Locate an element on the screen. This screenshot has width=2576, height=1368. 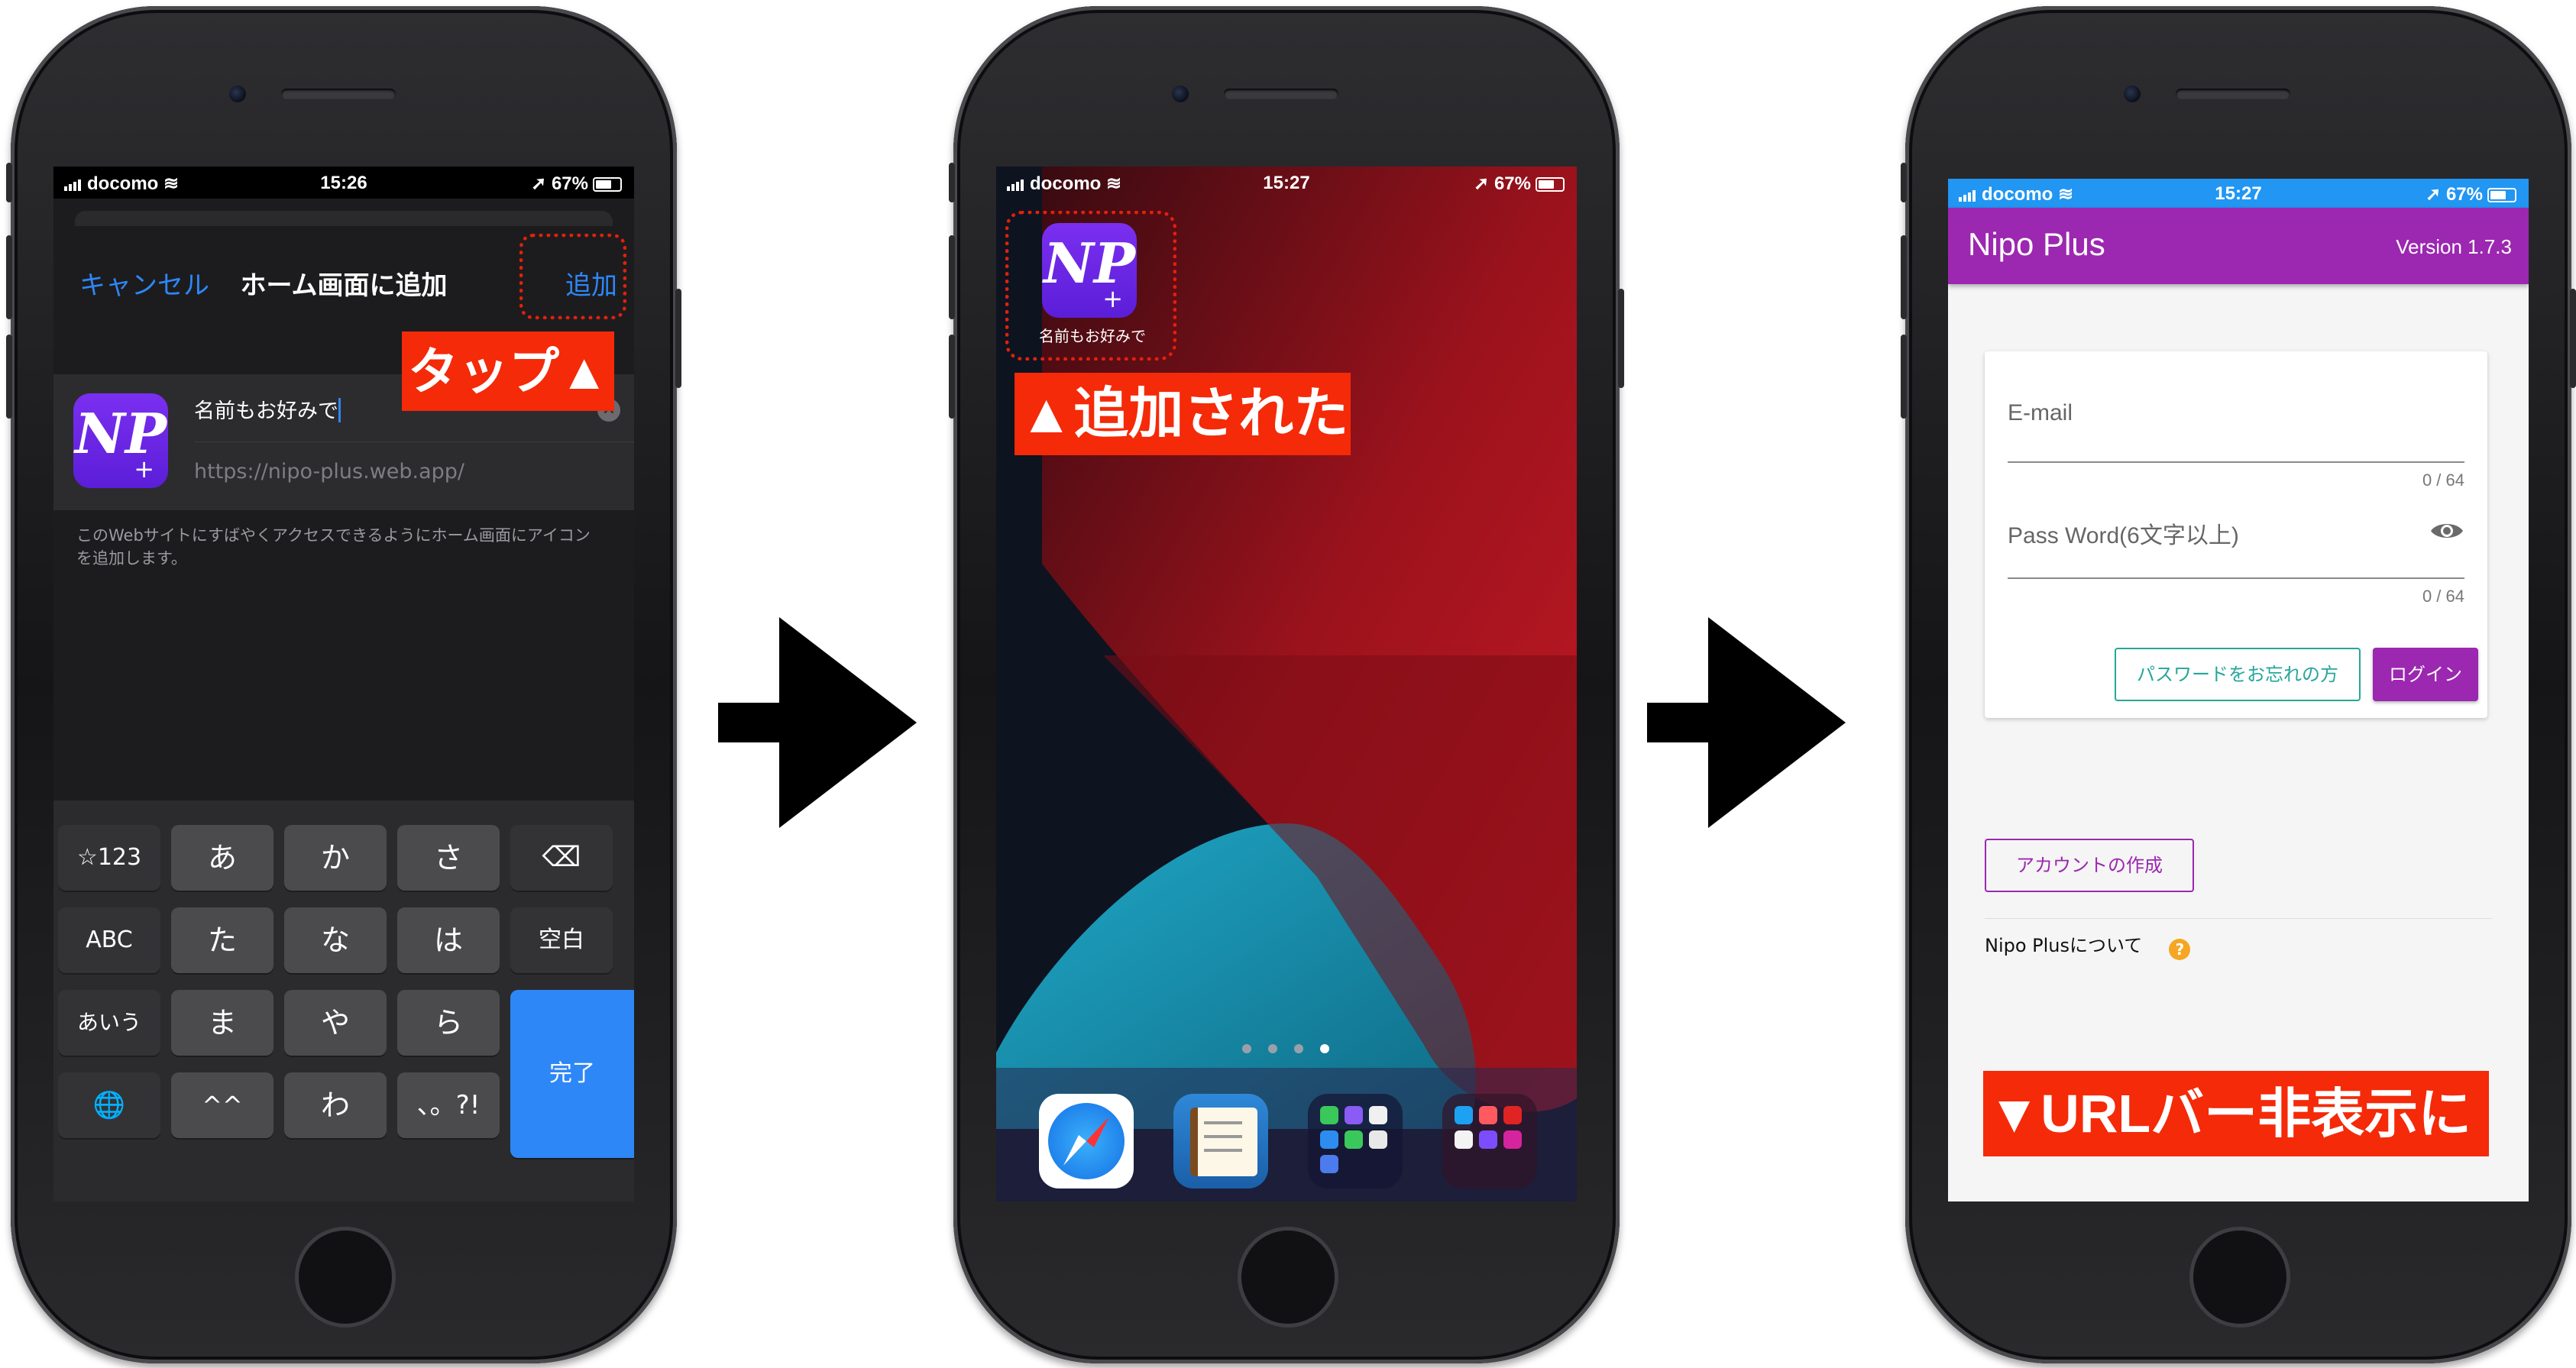
url-bar-annotation: ▼URLバー非表示に is located at coordinates (2236, 1113).